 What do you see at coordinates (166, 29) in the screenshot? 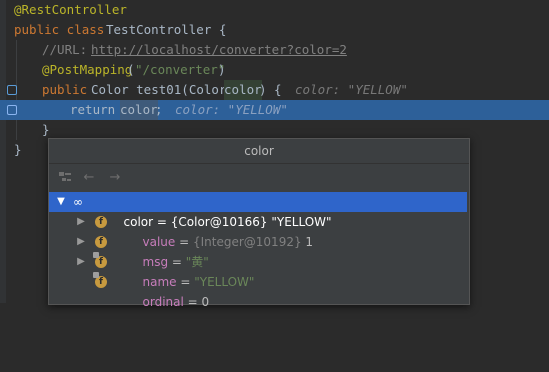
I see `class-name: TestController {` at bounding box center [166, 29].